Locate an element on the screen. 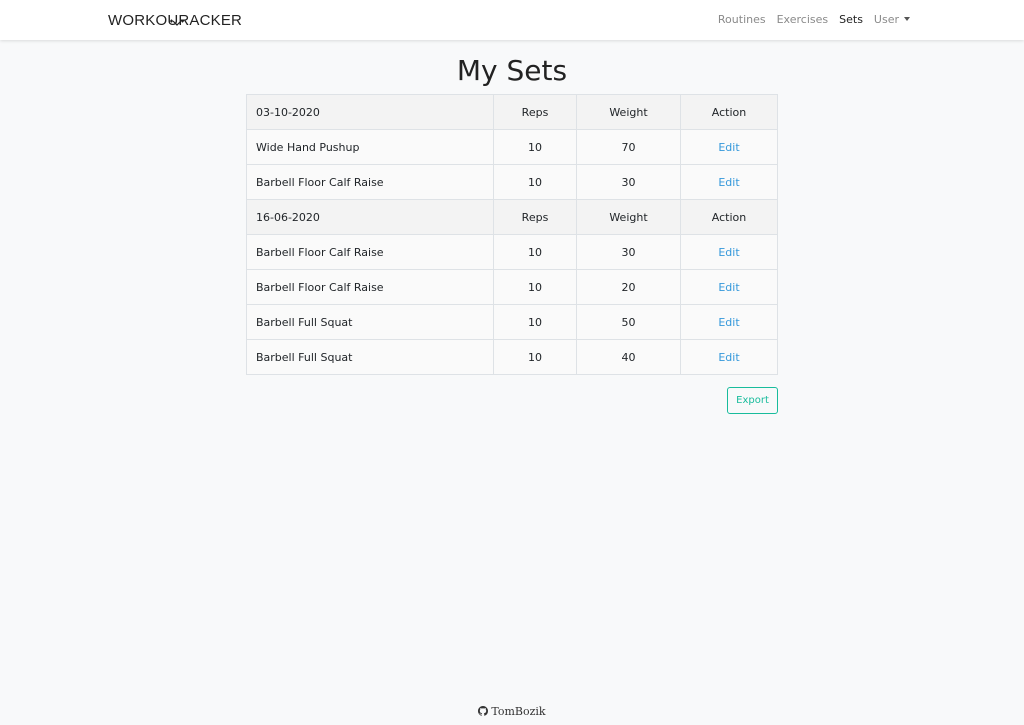 The image size is (1024, 725). nav-sets: Sets is located at coordinates (851, 19).